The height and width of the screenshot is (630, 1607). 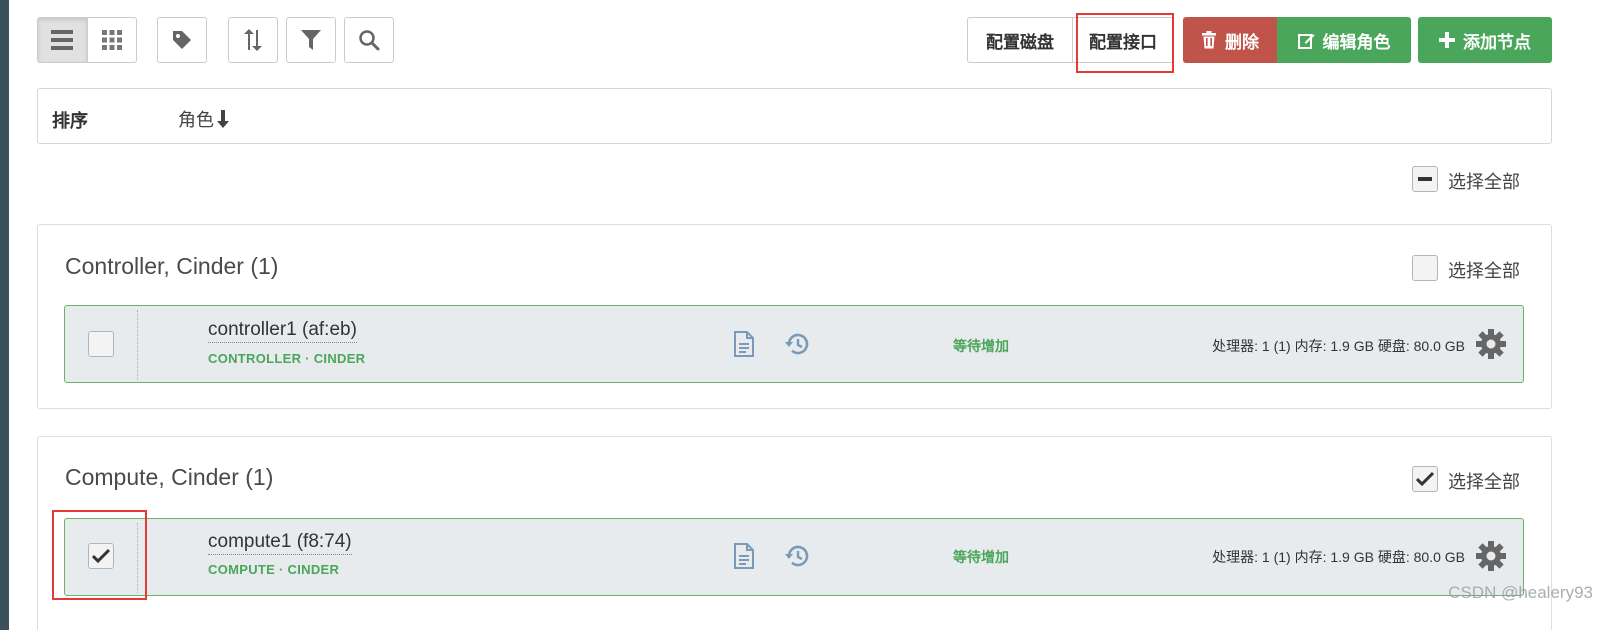 What do you see at coordinates (280, 543) in the screenshot?
I see `node-name: compute1 (f8:74)` at bounding box center [280, 543].